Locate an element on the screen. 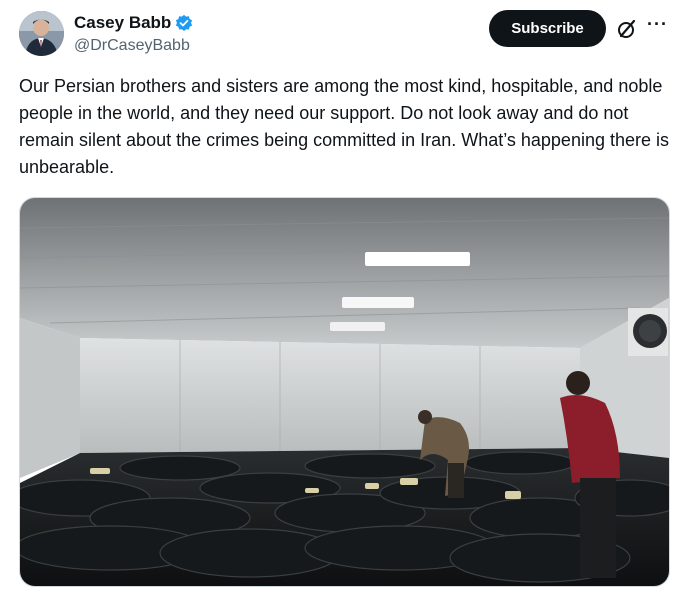 The height and width of the screenshot is (595, 690). author-handle: @DrCaseyBabb is located at coordinates (132, 46).